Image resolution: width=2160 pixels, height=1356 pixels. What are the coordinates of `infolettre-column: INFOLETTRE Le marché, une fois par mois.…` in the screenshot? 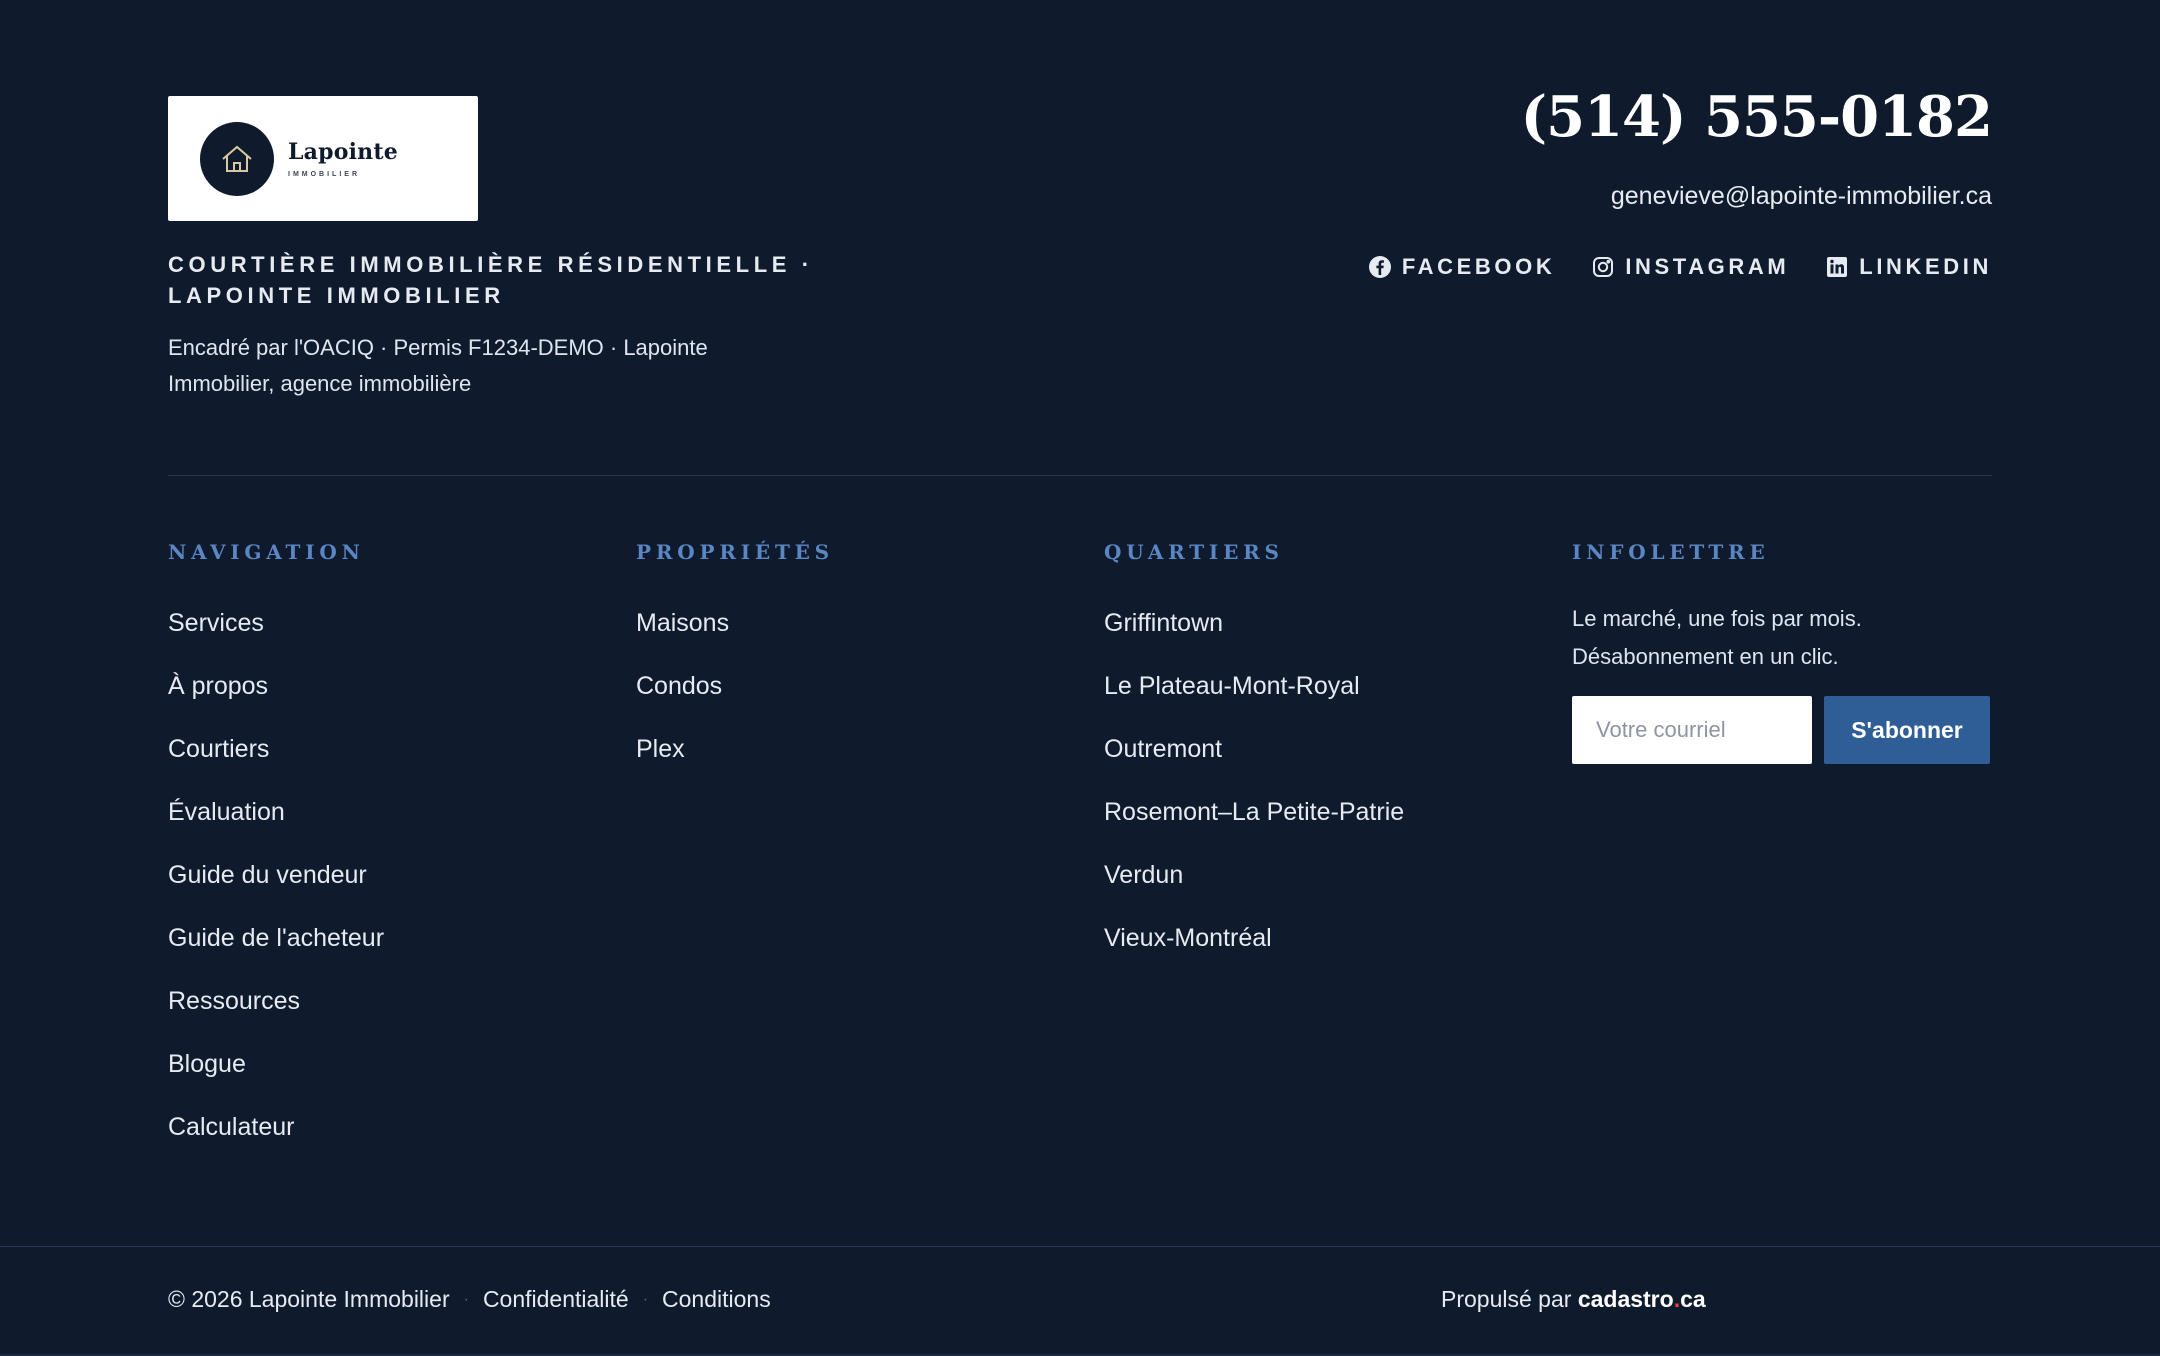 It's located at (1782, 652).